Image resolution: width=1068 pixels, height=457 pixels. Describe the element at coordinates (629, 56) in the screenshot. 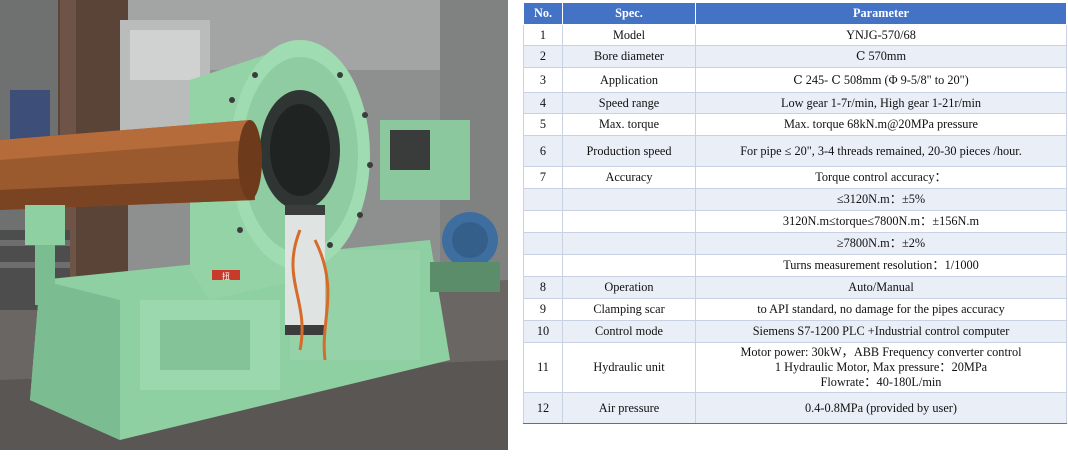

I see `cell-spec: Bore diameter` at that location.